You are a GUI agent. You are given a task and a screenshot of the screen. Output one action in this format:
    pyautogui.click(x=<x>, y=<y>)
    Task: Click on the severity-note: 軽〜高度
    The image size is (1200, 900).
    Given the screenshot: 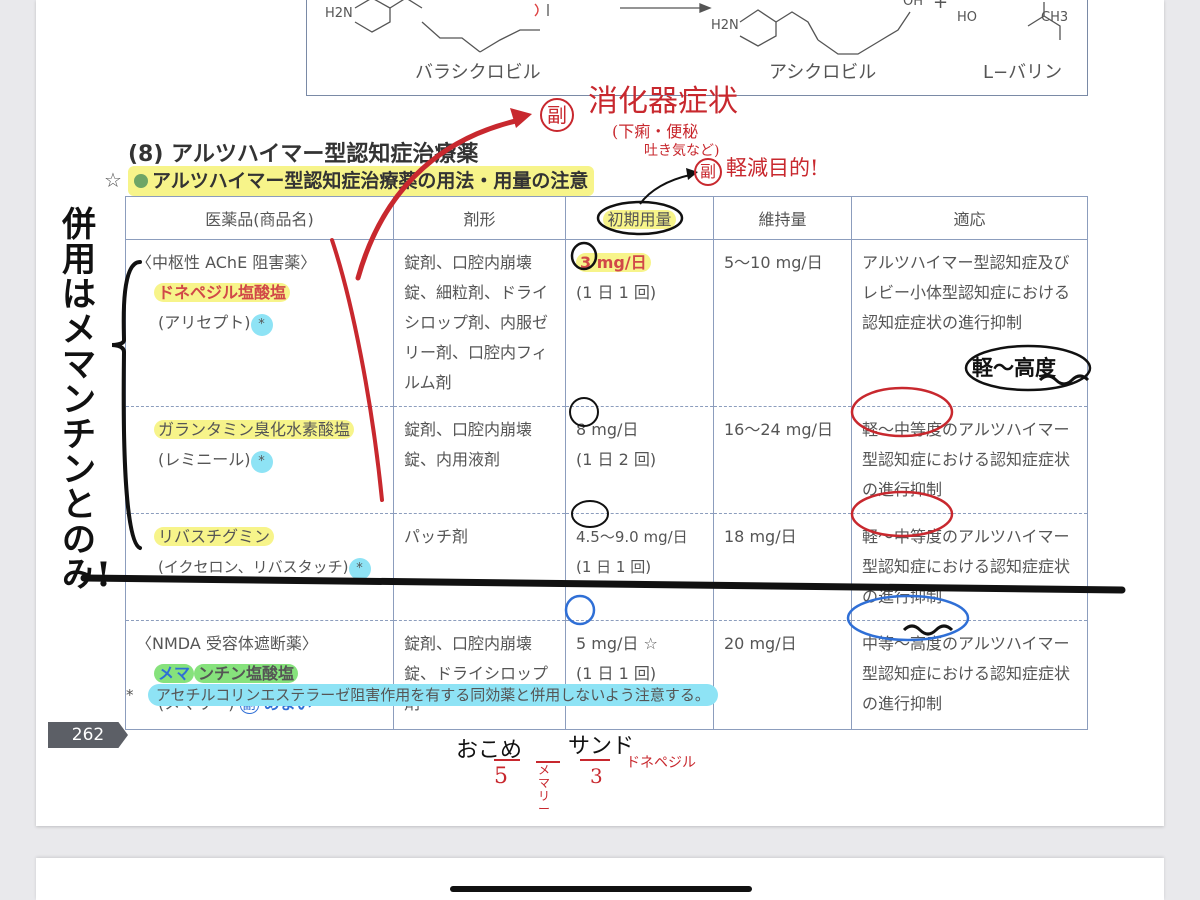 What is the action you would take?
    pyautogui.click(x=1014, y=367)
    